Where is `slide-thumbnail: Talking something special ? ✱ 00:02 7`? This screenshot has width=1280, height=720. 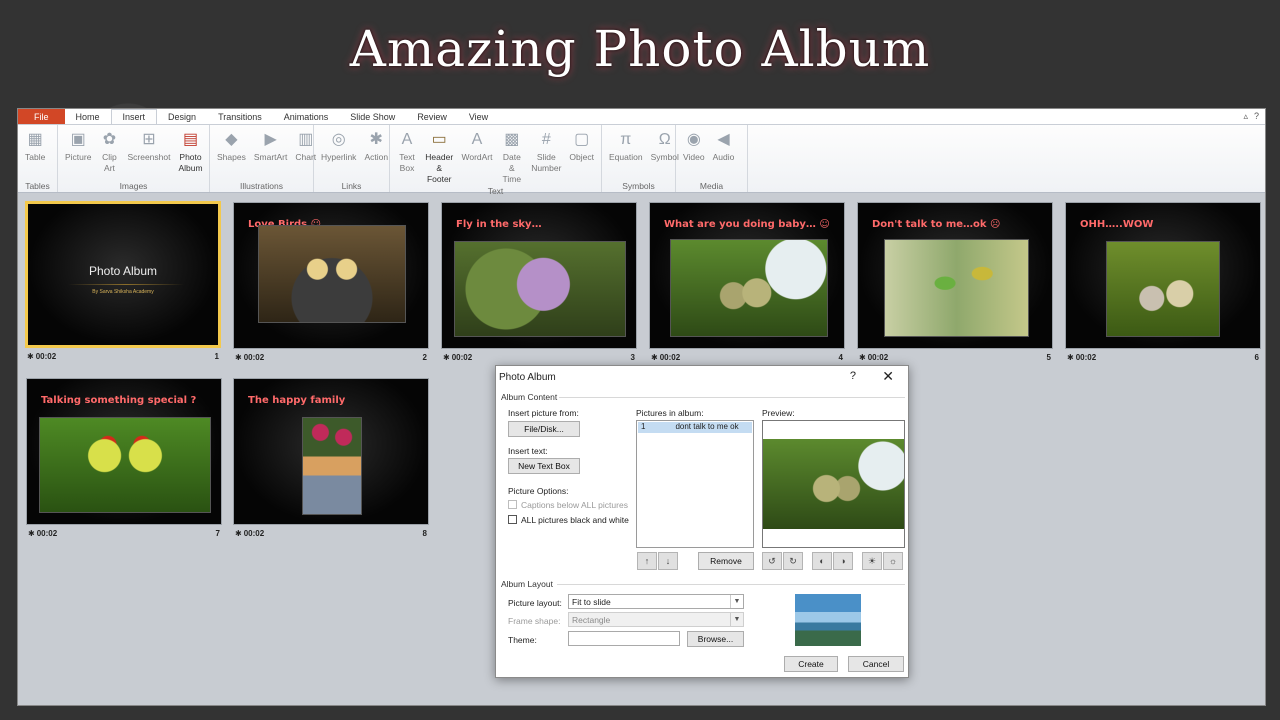 slide-thumbnail: Talking something special ? ✱ 00:02 7 is located at coordinates (124, 458).